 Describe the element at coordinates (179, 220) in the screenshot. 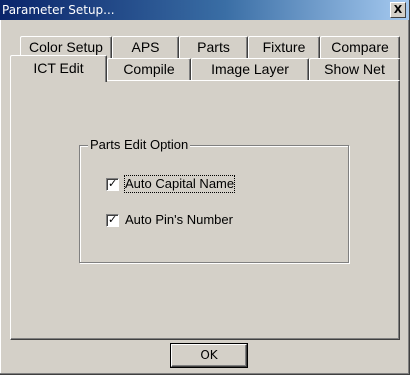

I see `auto-pins-number-label: Auto Pin's Number` at that location.